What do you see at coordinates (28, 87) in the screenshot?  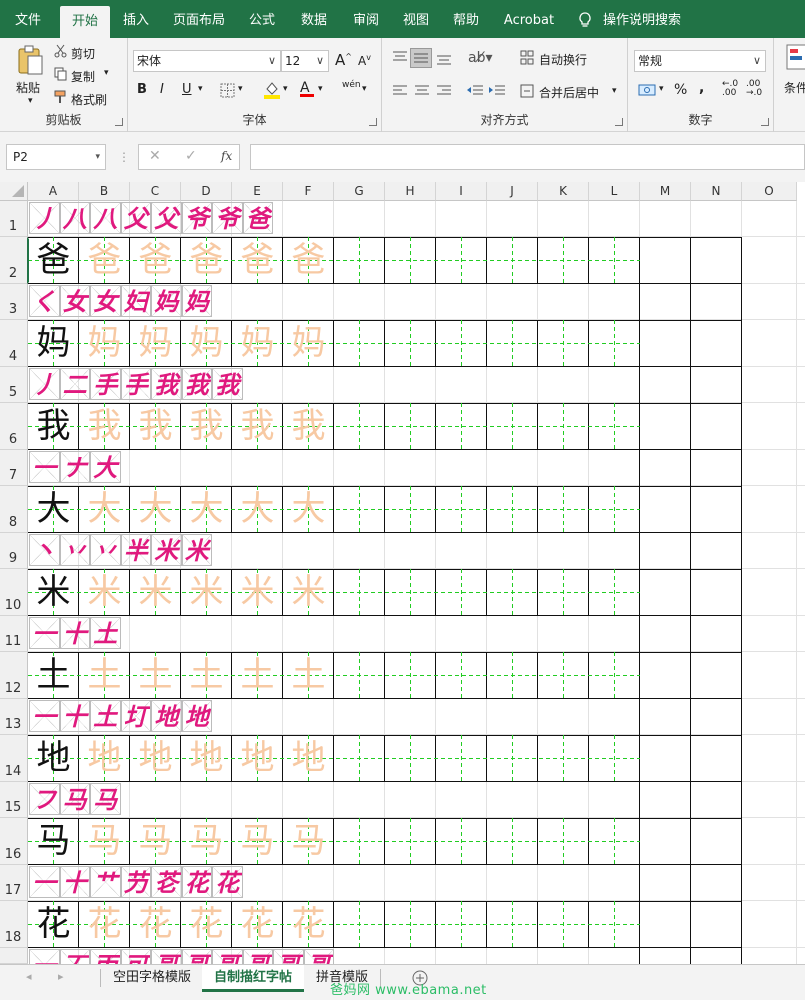 I see `paste-button: 粘贴` at bounding box center [28, 87].